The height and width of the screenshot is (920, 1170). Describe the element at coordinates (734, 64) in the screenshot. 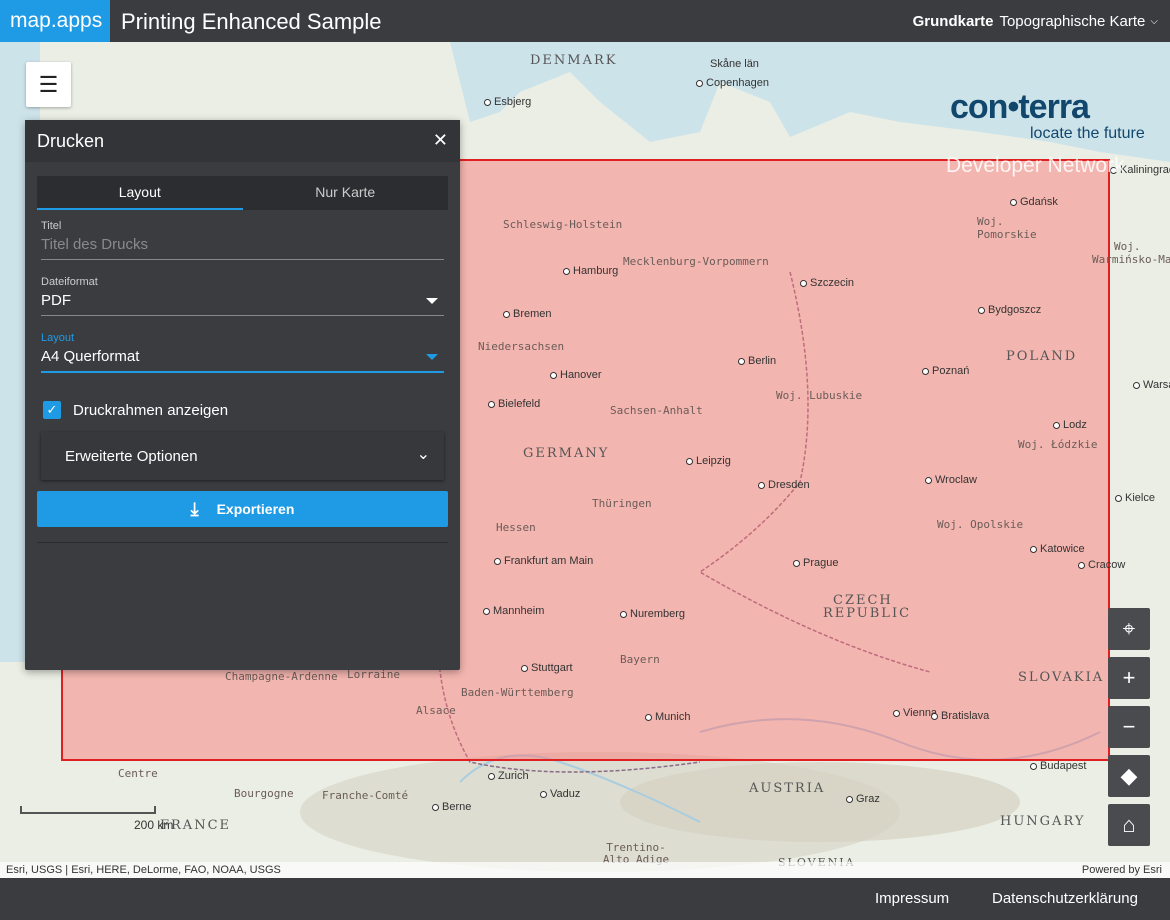

I see `map-label: Skåne län` at that location.